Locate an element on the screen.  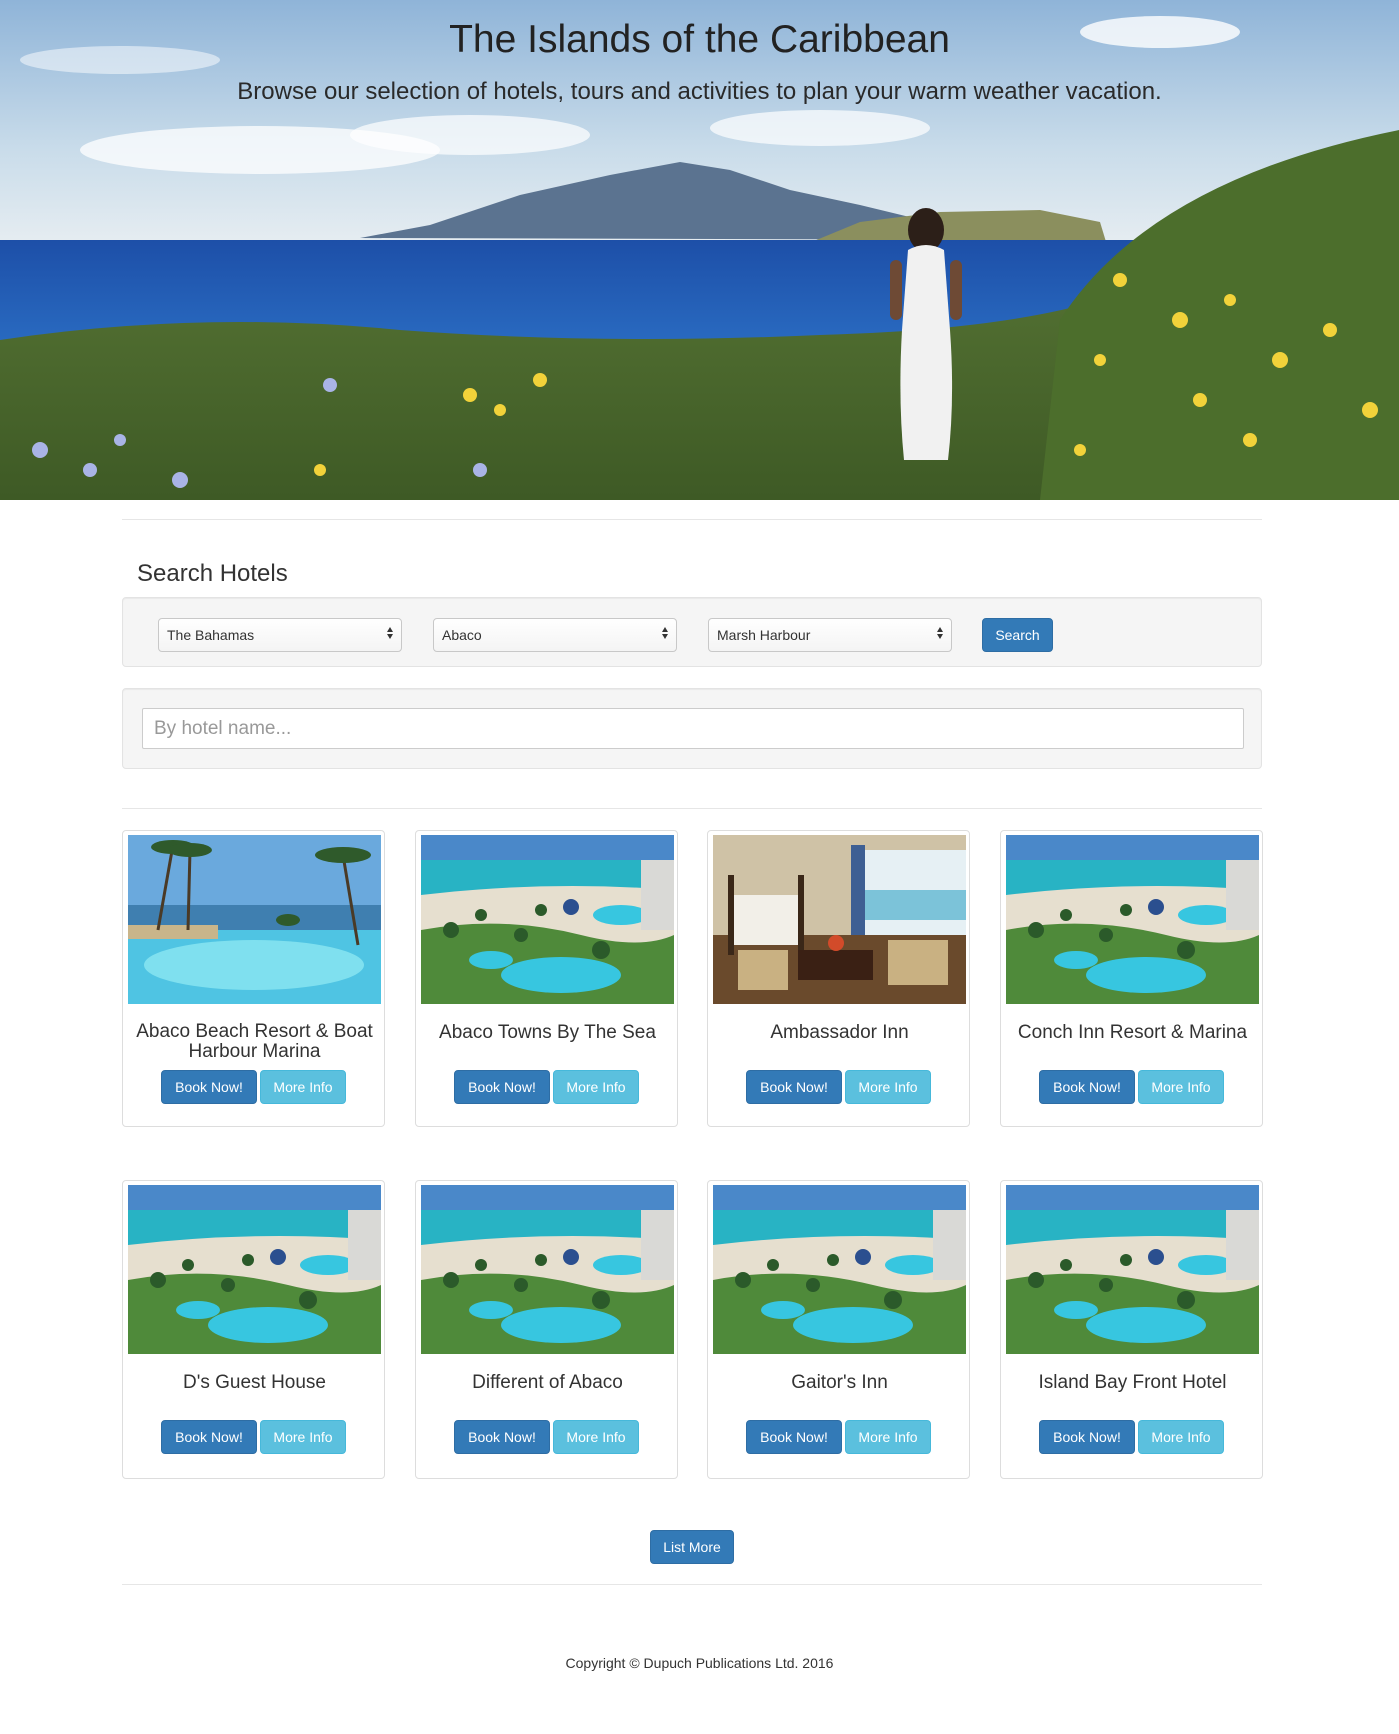
list-more-button: List More is located at coordinates (692, 1547).